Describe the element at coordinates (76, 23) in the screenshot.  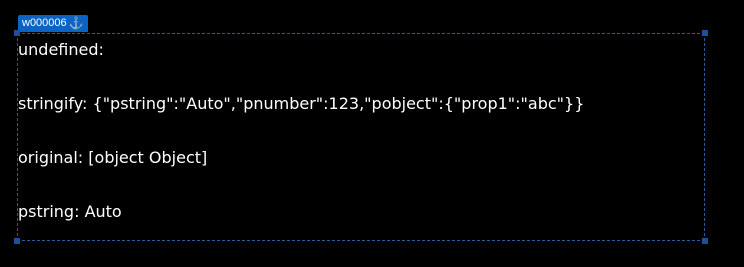
I see `anchor-icon: ⚓` at that location.